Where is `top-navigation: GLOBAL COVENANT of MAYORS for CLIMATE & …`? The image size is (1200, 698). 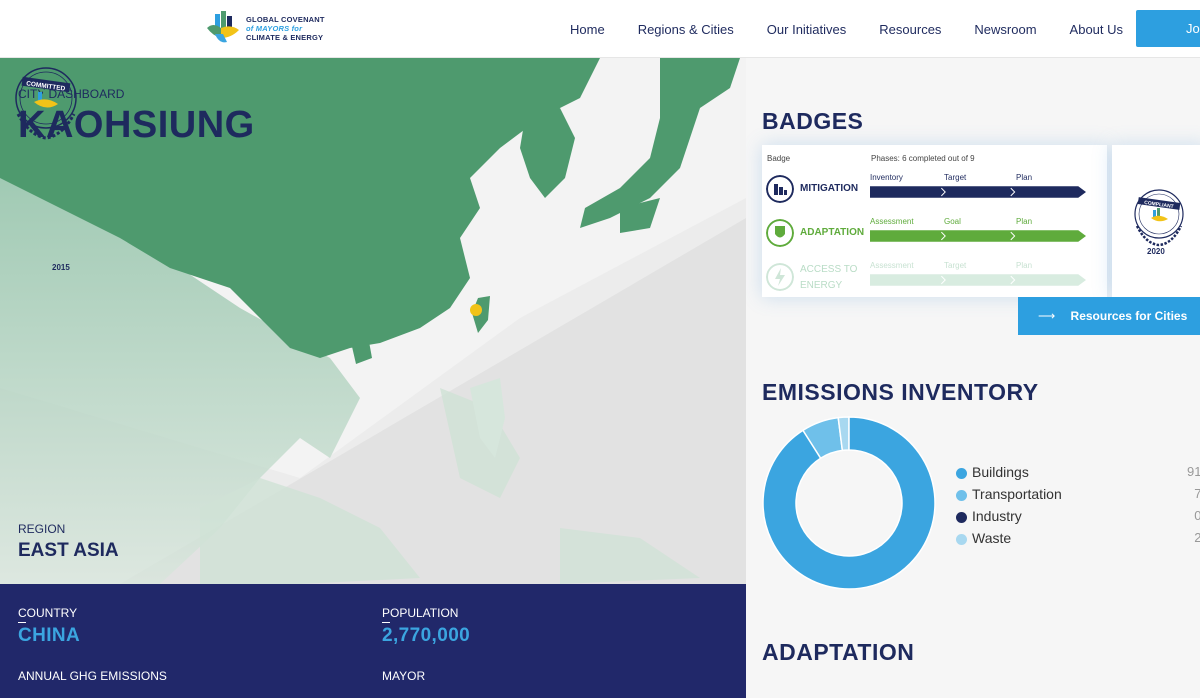 top-navigation: GLOBAL COVENANT of MAYORS for CLIMATE & … is located at coordinates (600, 29).